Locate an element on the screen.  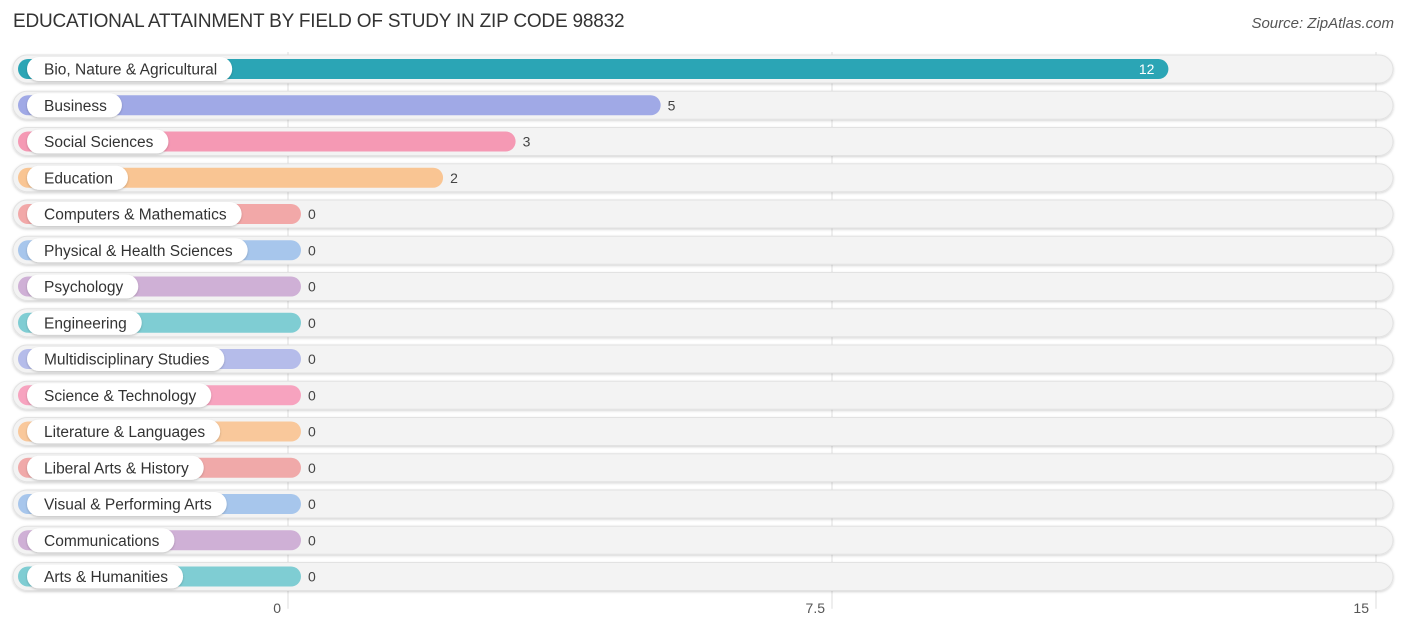
bar-row: Multidisciplinary Studies 0 is located at coordinates (703, 359).